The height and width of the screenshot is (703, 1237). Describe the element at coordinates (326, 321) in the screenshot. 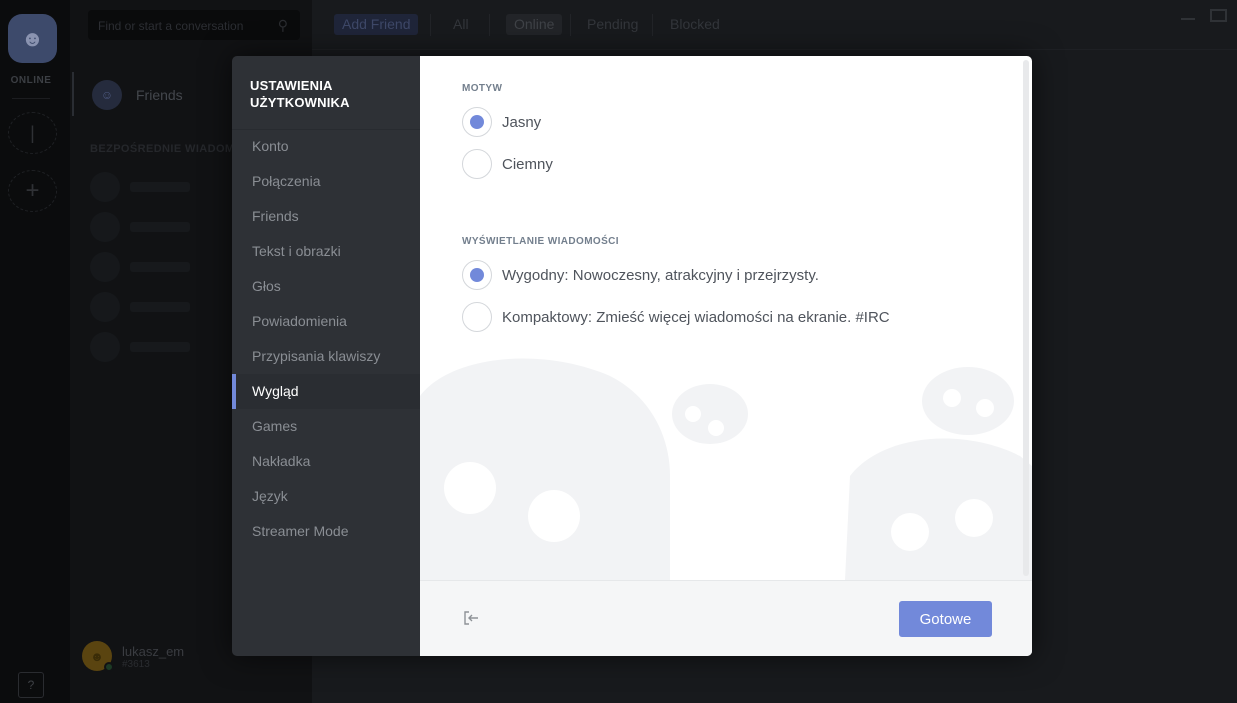

I see `sidebar-item-powiadomienia: Powiadomienia` at that location.